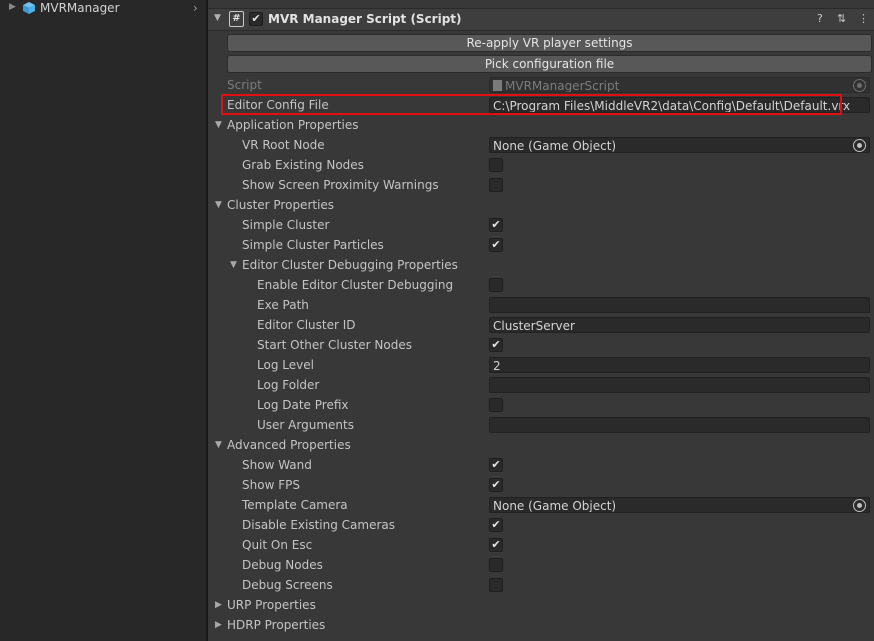  I want to click on show-fps-checkbox: ✔, so click(496, 485).